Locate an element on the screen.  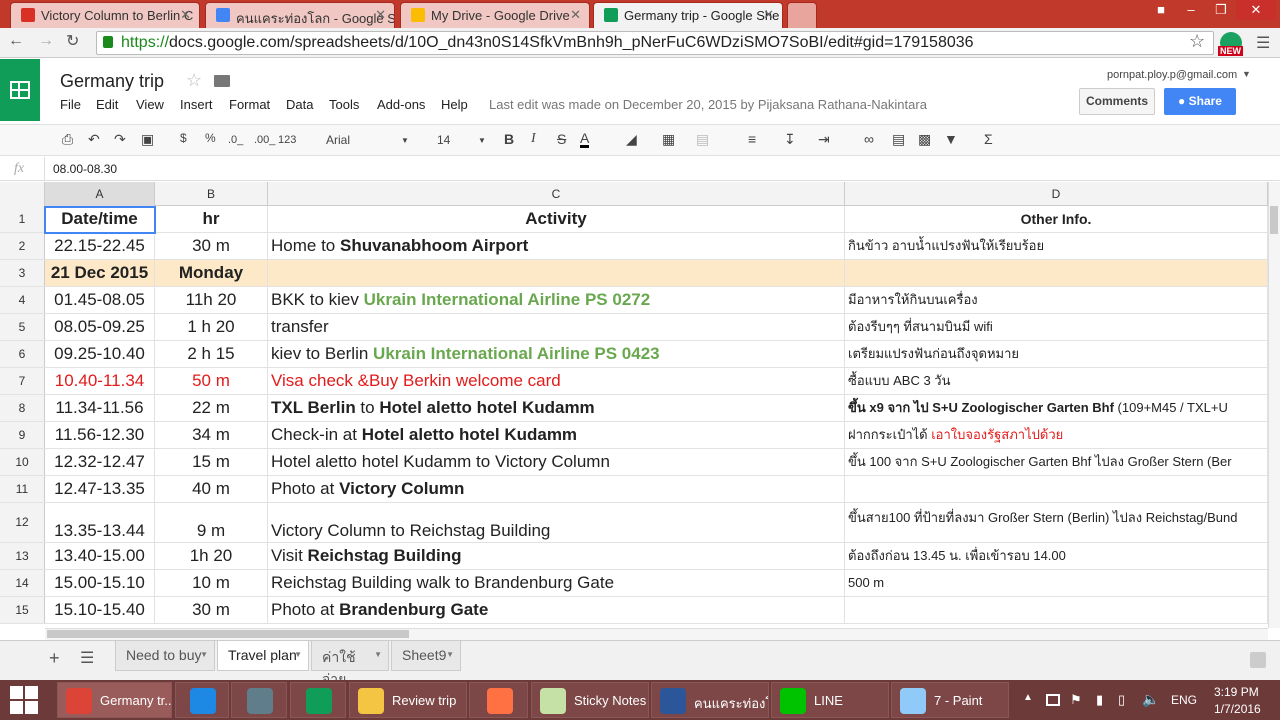
new-tab-button is located at coordinates (802, 15).